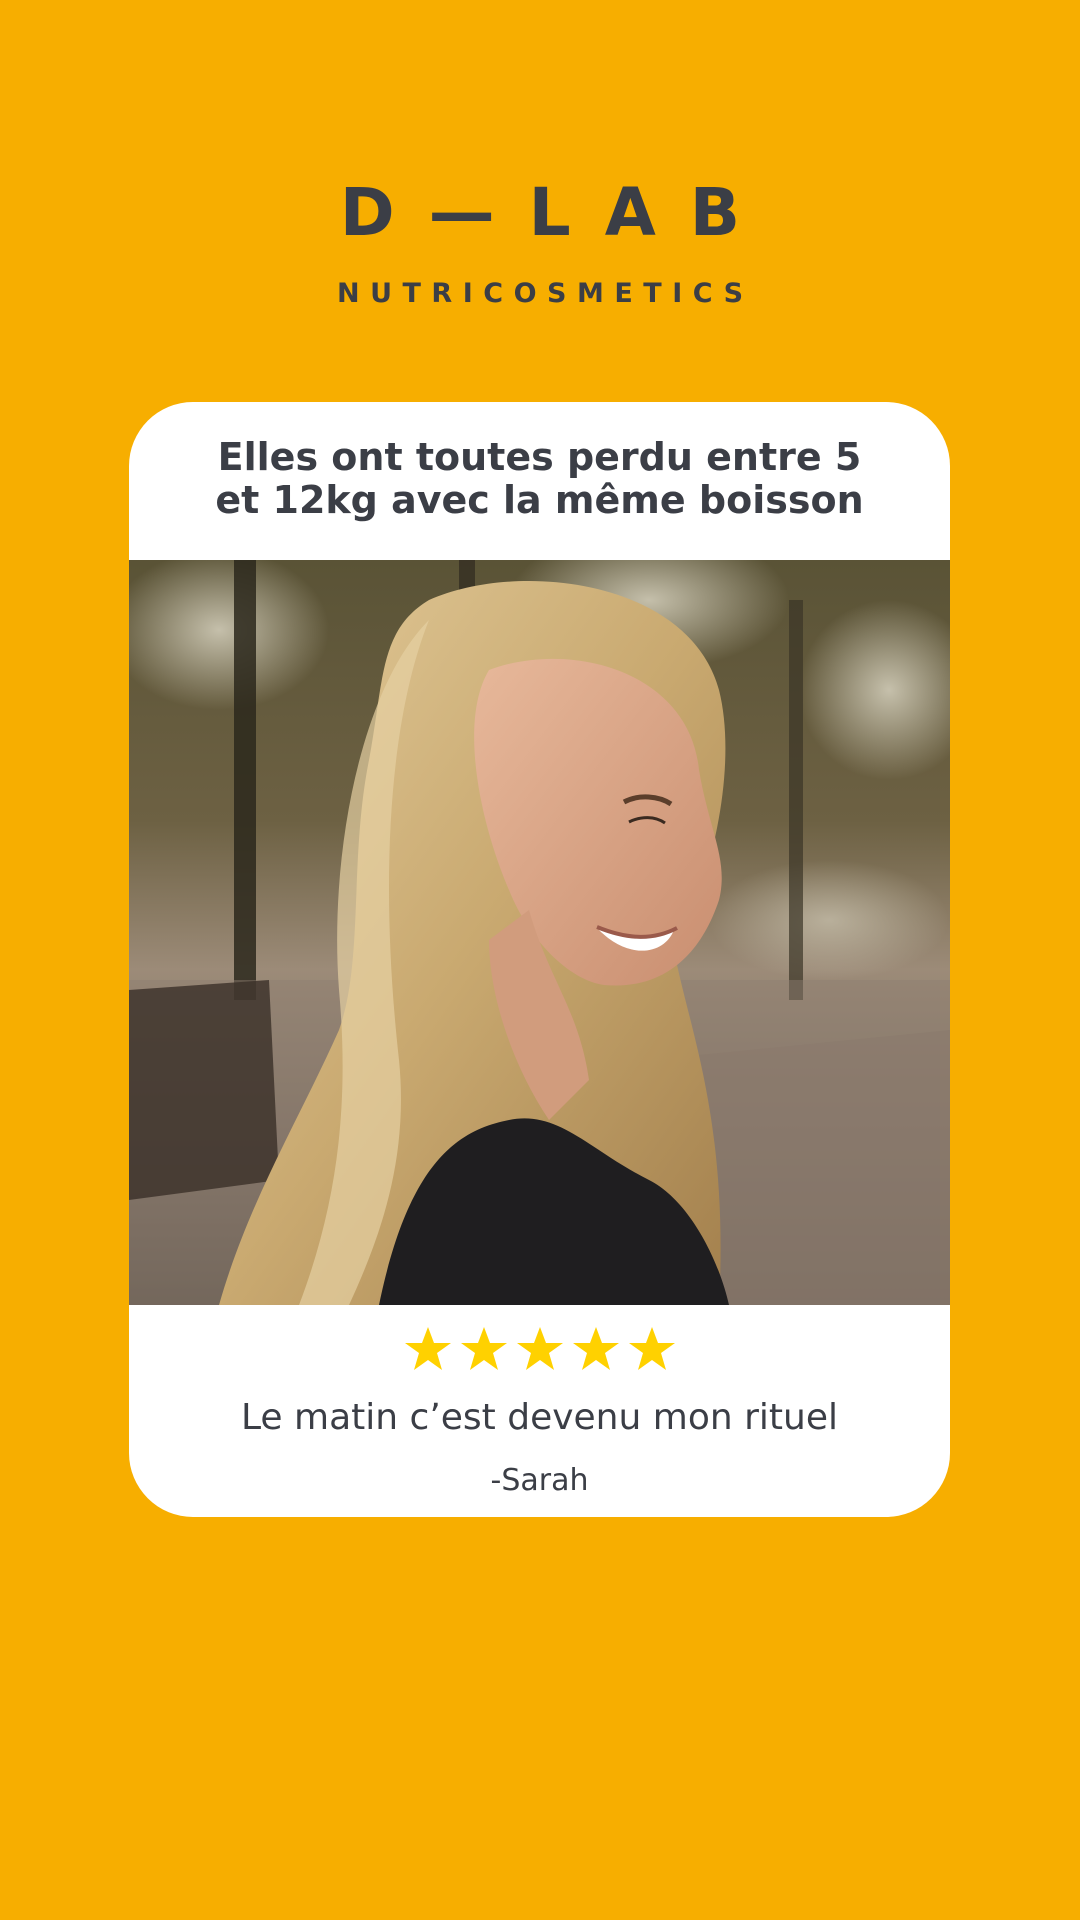  Describe the element at coordinates (539, 1417) in the screenshot. I see `testimonial-quote: Le matin c’est devenu mon rituel` at that location.